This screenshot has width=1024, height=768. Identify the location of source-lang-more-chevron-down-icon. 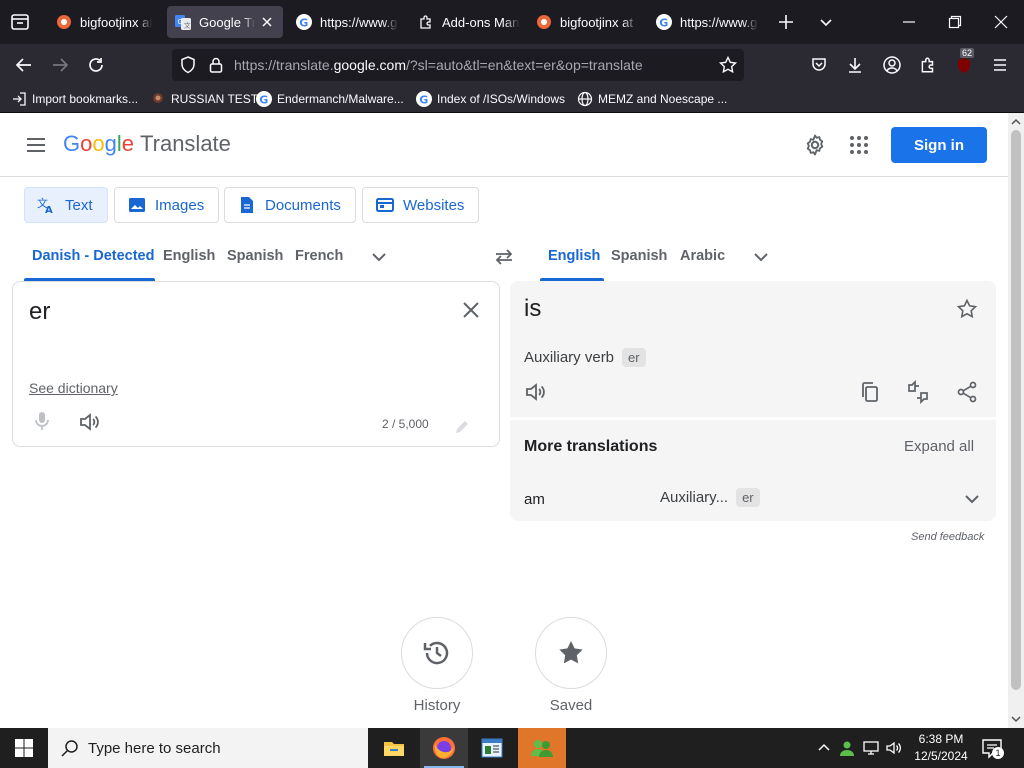
(379, 257).